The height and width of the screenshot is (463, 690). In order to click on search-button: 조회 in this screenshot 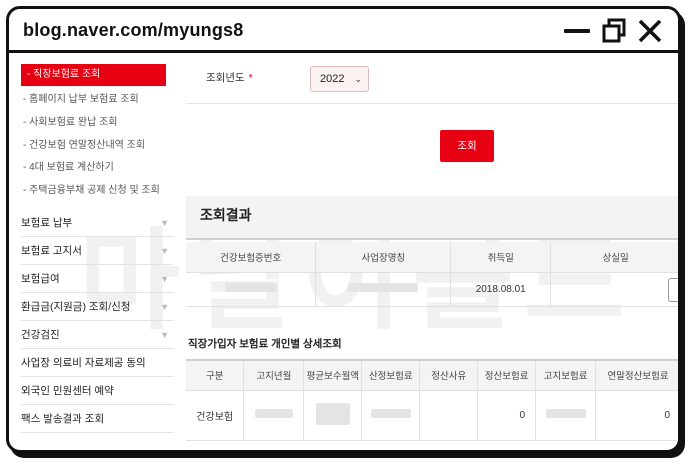, I will do `click(467, 146)`.